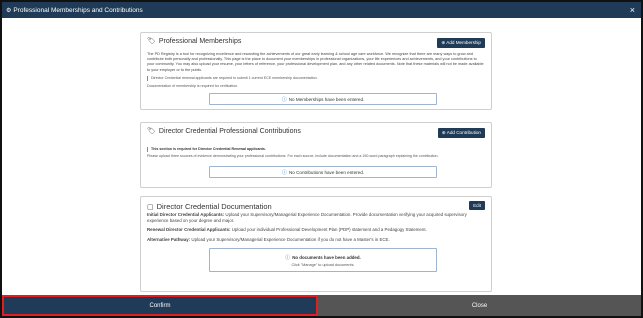 This screenshot has width=643, height=318. I want to click on renewal-label: Renewal Director Credential Applicants:, so click(189, 229).